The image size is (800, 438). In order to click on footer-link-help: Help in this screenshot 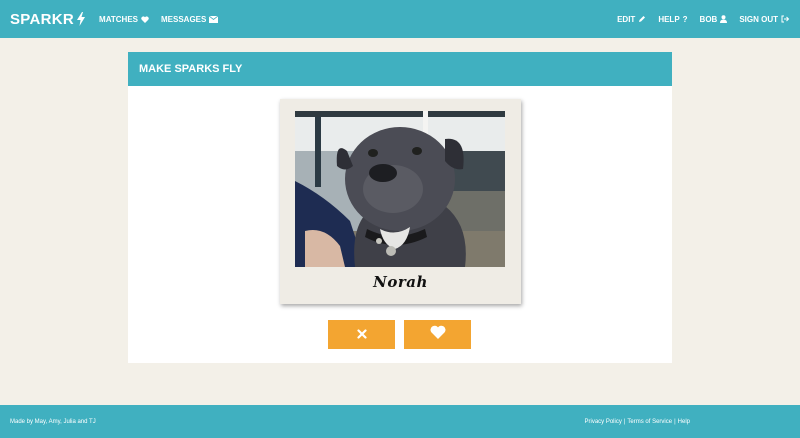, I will do `click(684, 422)`.